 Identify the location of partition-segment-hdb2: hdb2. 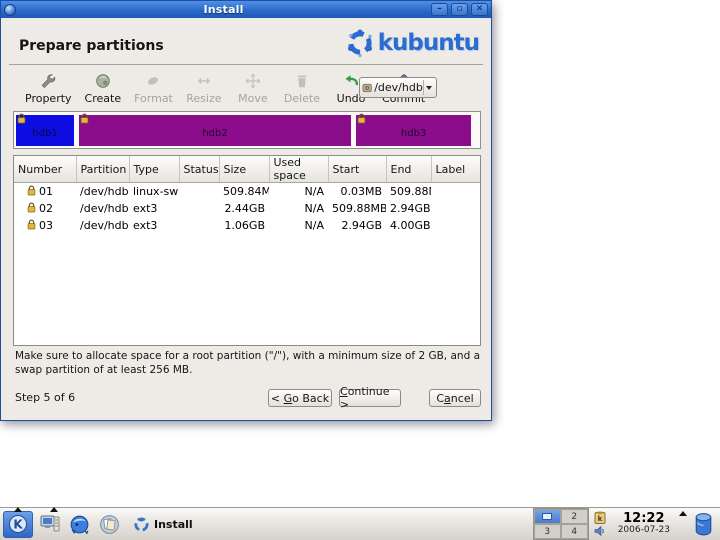
(215, 129).